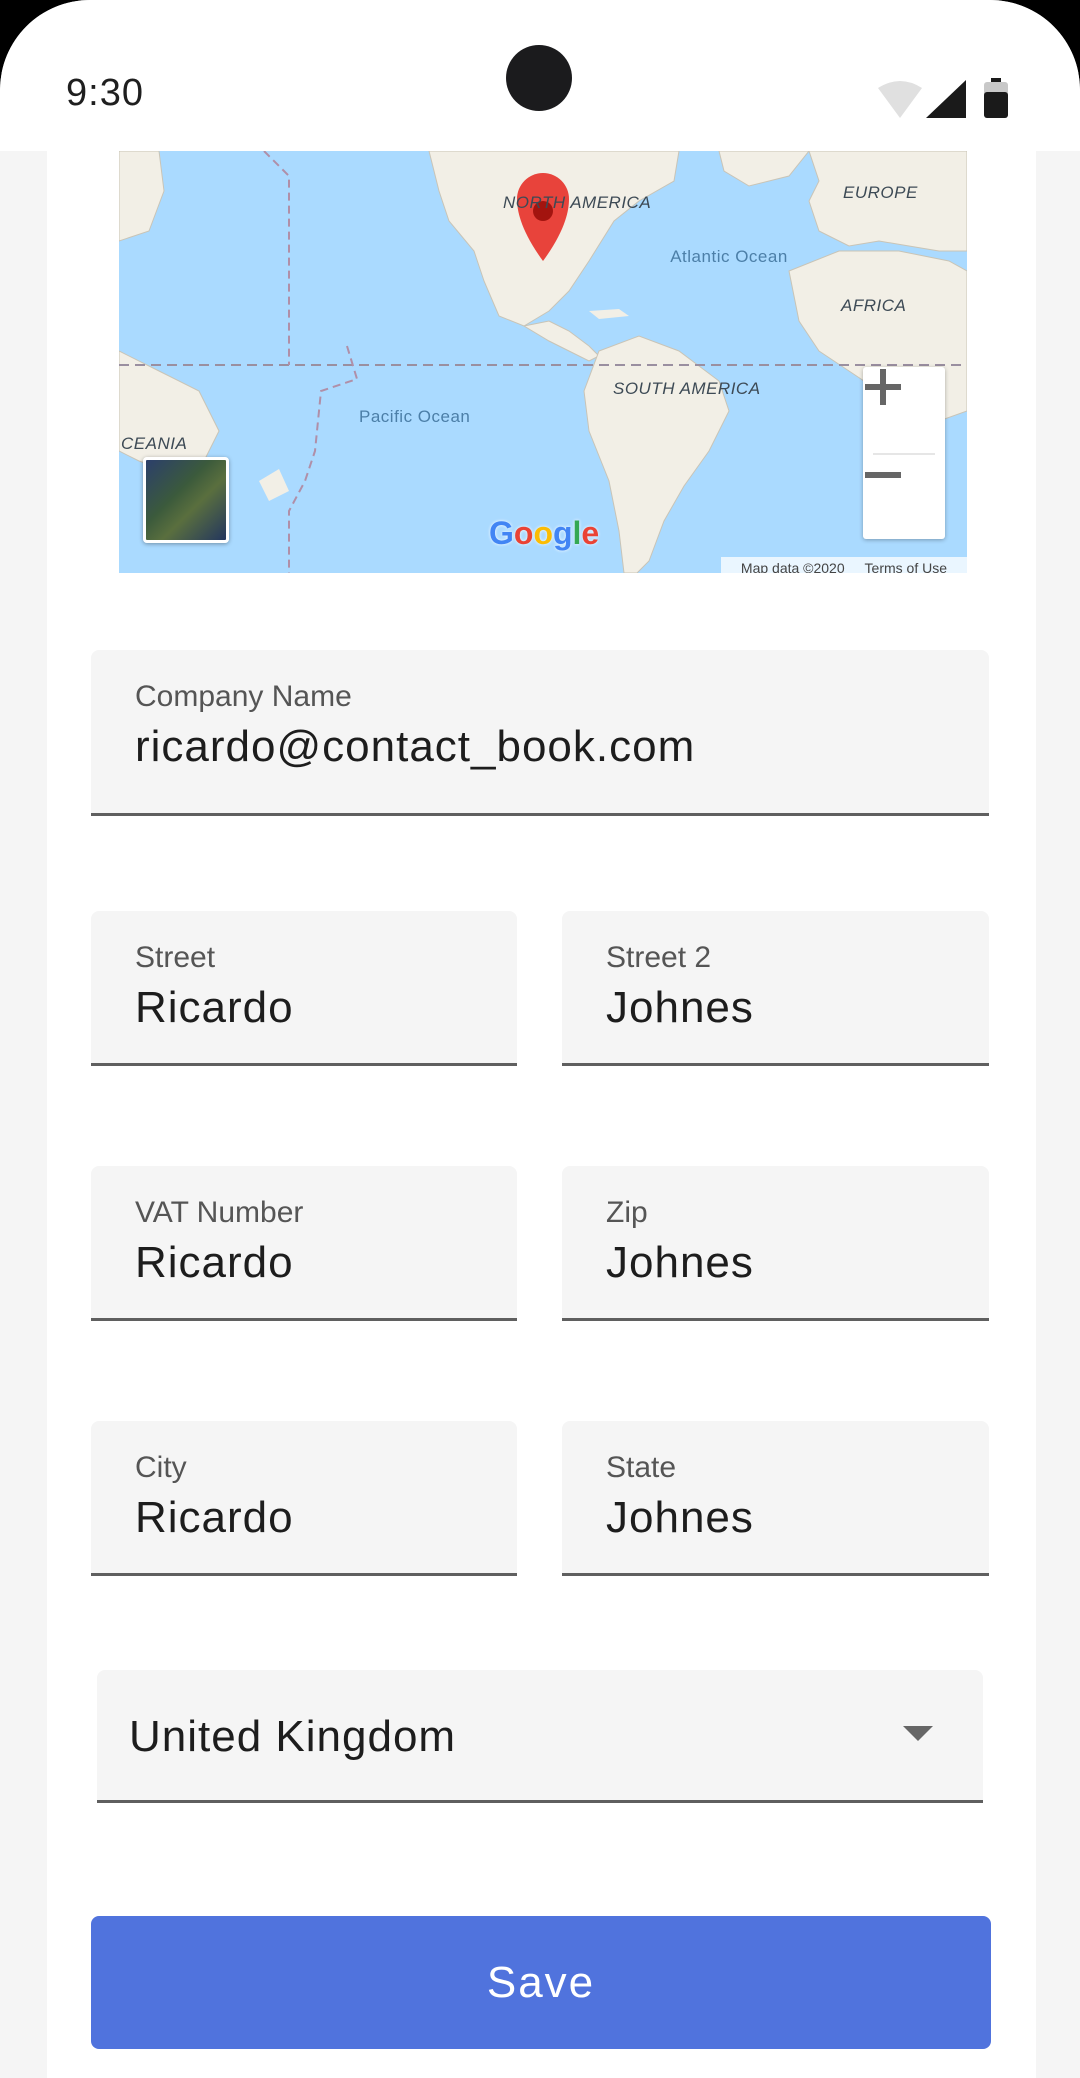  Describe the element at coordinates (775, 1498) in the screenshot. I see `state-field: State Johnes` at that location.